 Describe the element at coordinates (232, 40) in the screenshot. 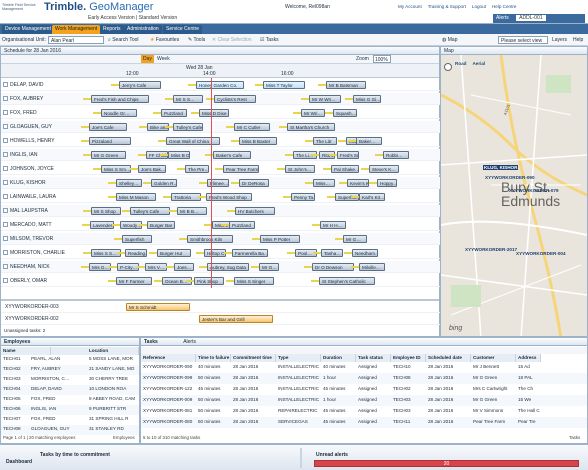

I see `clear-selection-button: ✕ Clear Selection` at that location.